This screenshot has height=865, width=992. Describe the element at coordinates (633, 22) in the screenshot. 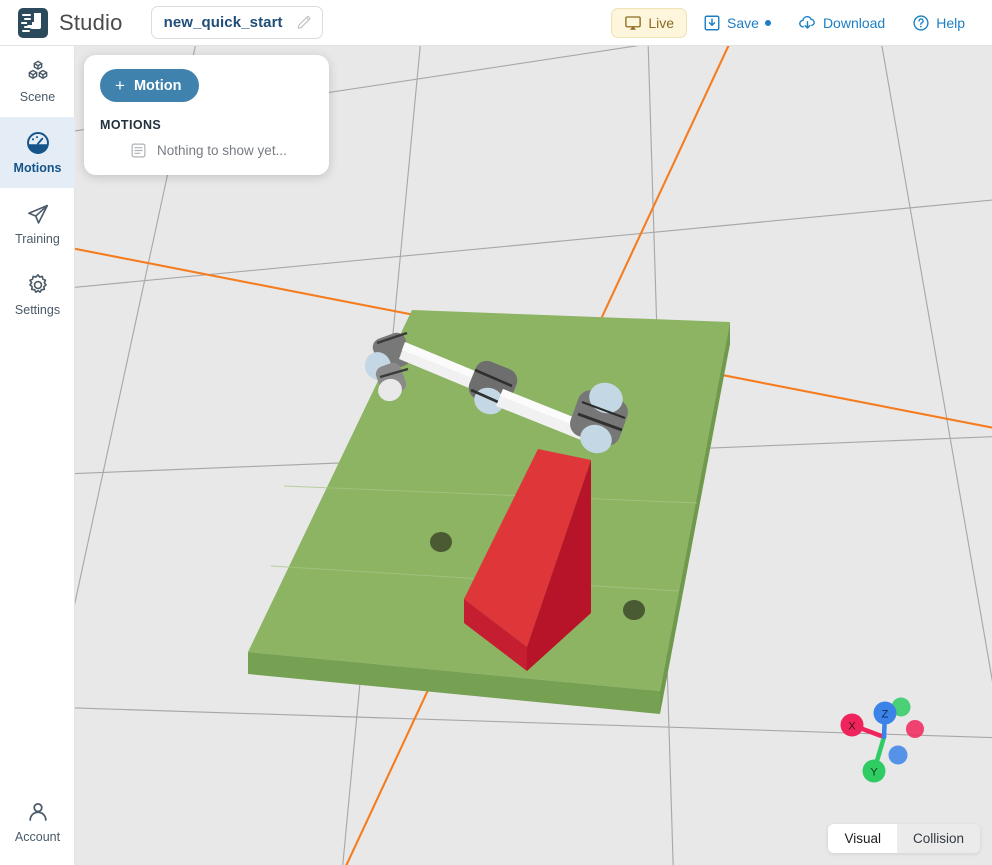

I see `monitor-icon` at that location.